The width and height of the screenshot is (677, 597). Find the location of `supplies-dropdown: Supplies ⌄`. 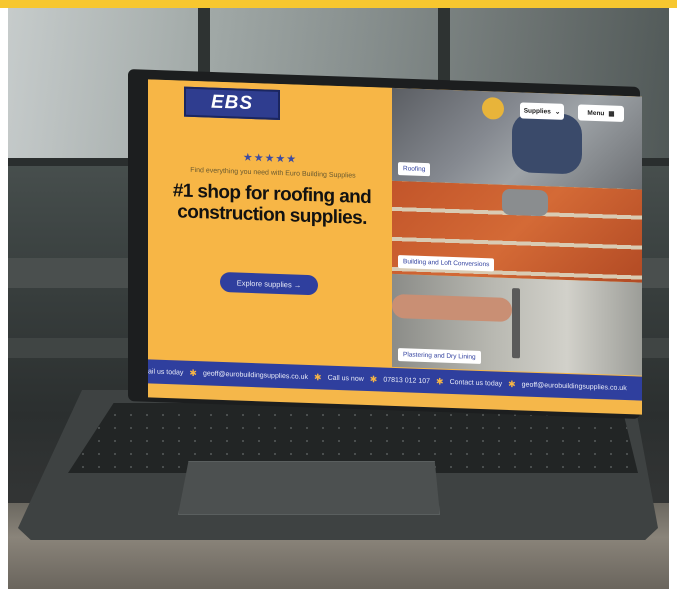

supplies-dropdown: Supplies ⌄ is located at coordinates (542, 111).